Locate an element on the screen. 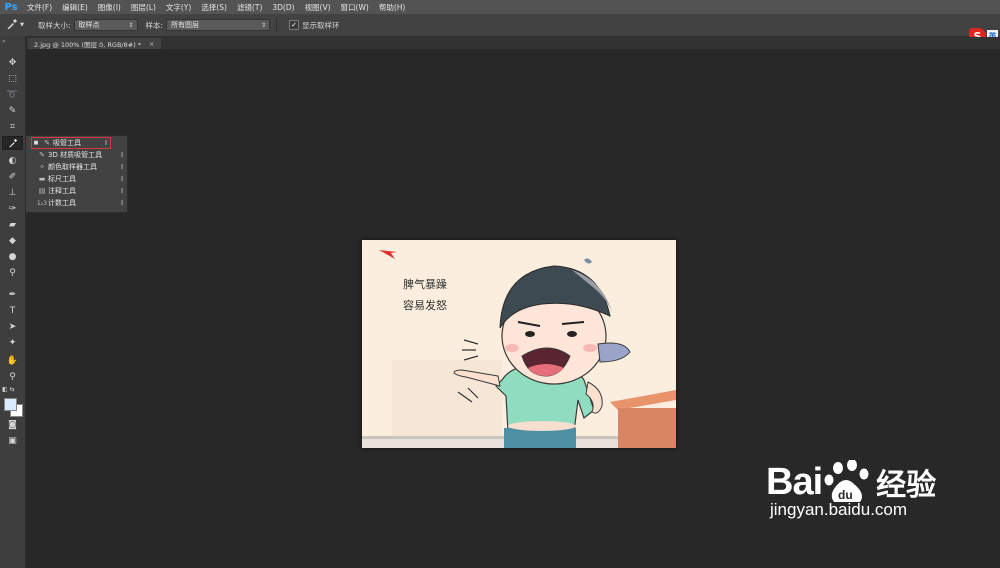 This screenshot has width=1000, height=568. flyout-item-count: 1₂3 计数工具 I is located at coordinates (76, 203).